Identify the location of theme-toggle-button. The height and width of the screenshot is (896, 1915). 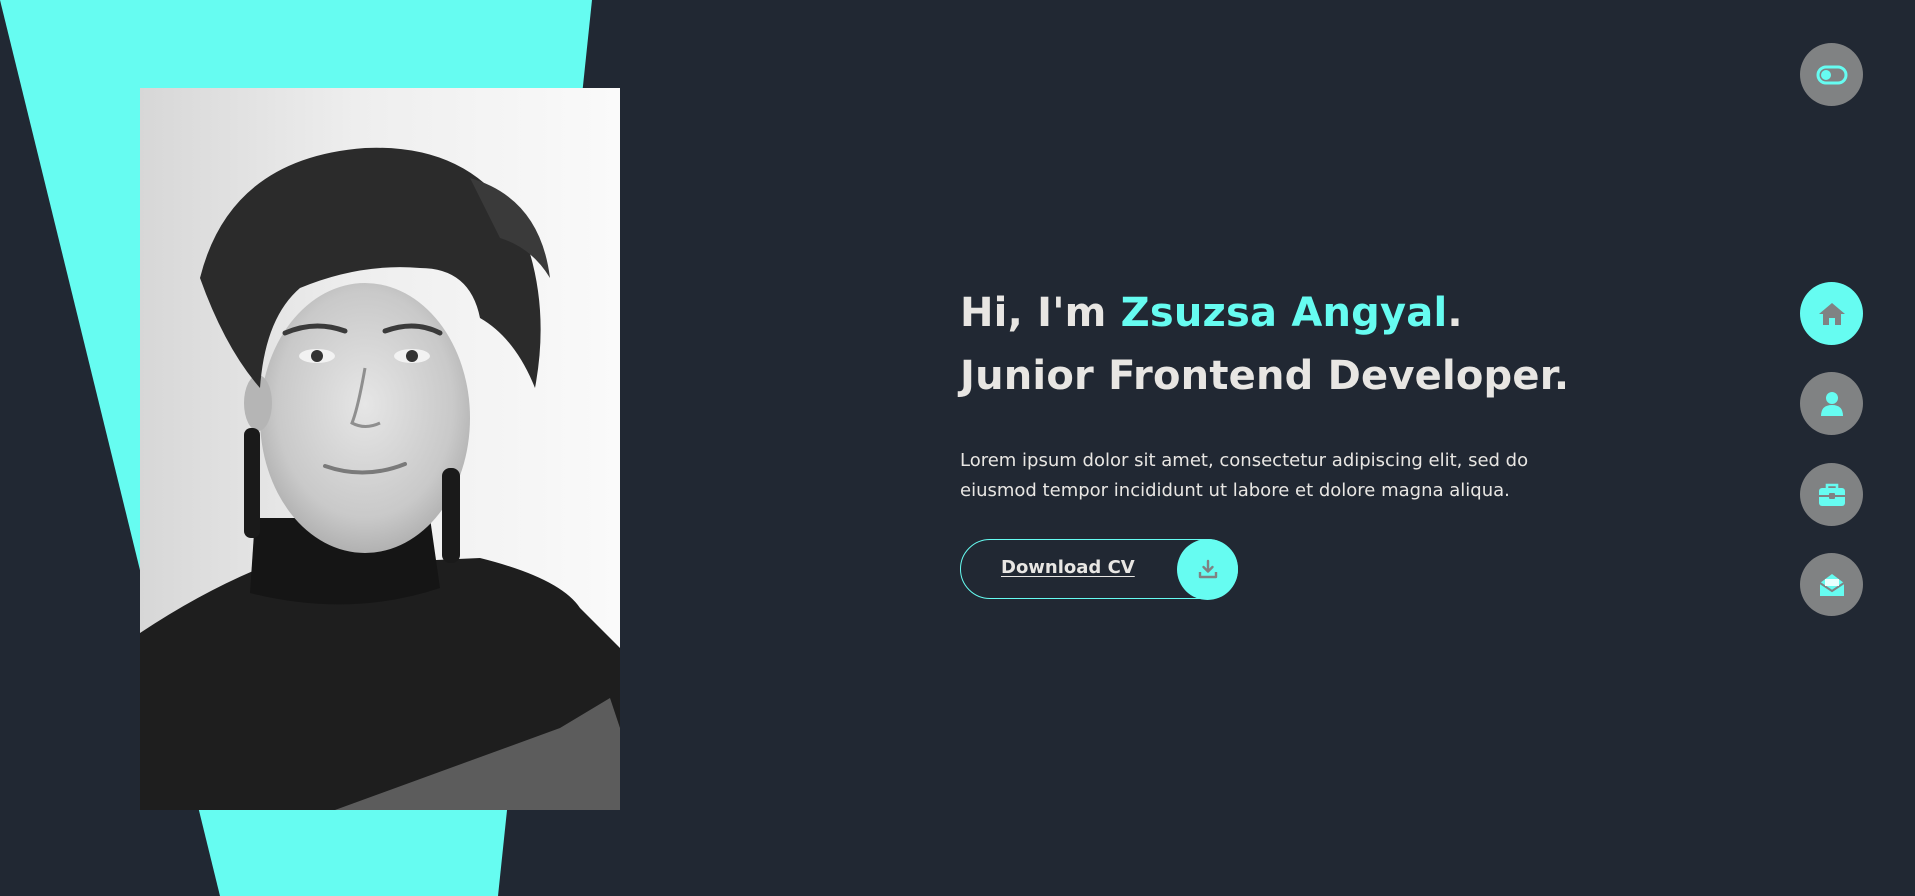
(1831, 74).